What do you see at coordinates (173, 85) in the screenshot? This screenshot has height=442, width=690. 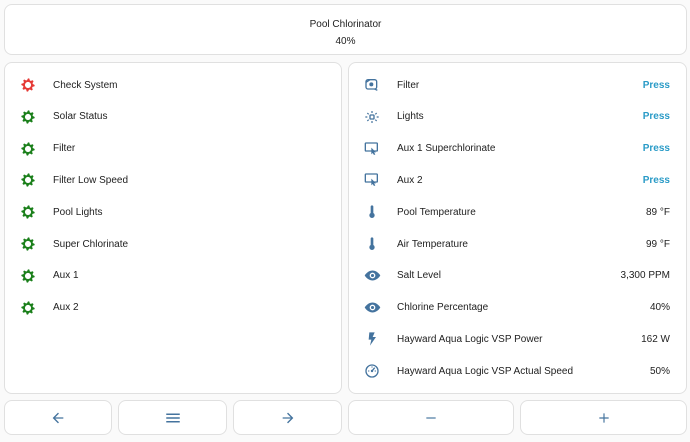 I see `switch-row: Check System` at bounding box center [173, 85].